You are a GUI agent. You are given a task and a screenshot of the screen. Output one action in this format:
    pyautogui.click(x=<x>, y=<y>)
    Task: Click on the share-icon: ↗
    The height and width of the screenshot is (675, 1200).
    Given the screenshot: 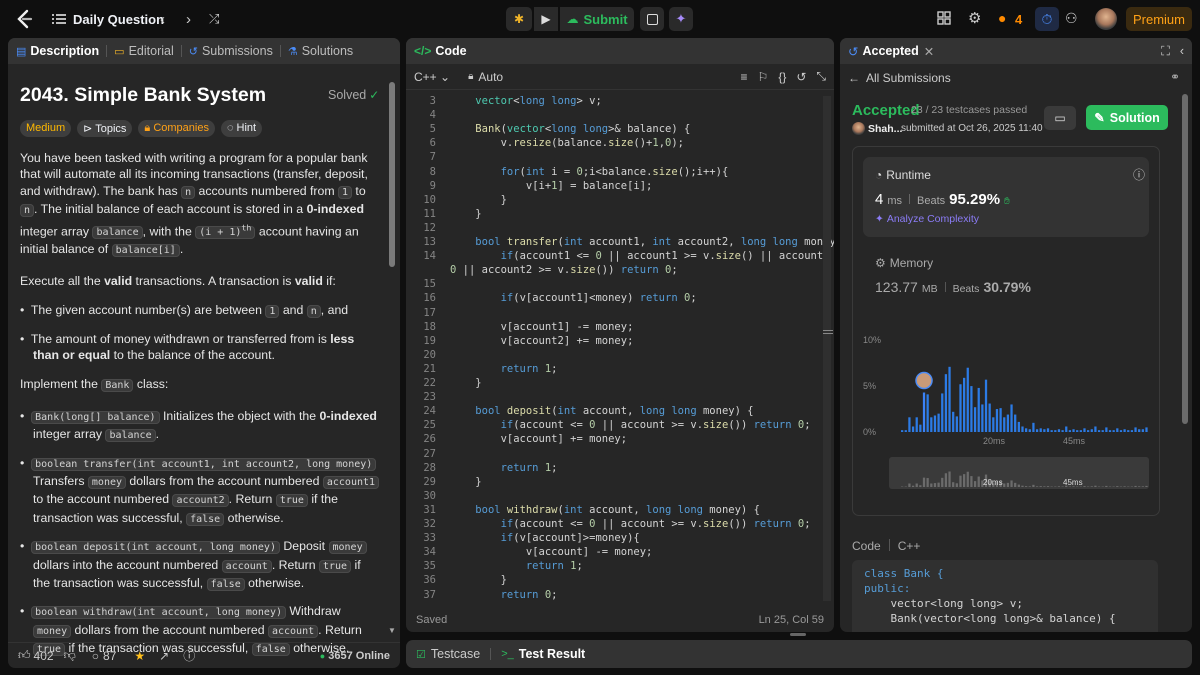 What is the action you would take?
    pyautogui.click(x=164, y=656)
    